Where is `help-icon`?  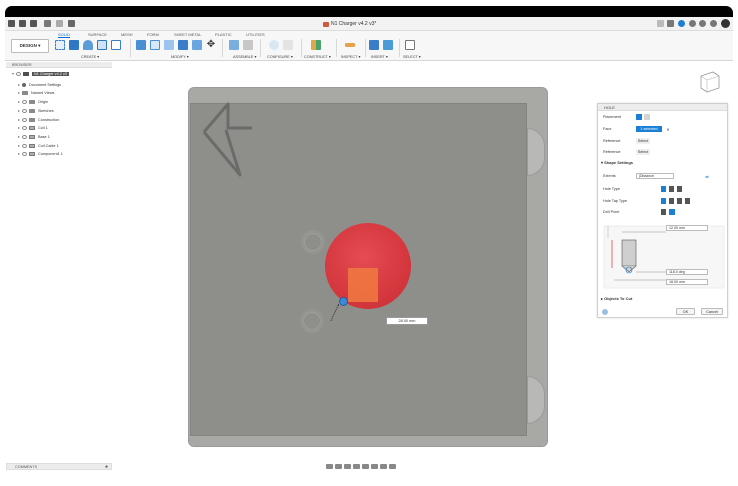
help-icon is located at coordinates (713, 23).